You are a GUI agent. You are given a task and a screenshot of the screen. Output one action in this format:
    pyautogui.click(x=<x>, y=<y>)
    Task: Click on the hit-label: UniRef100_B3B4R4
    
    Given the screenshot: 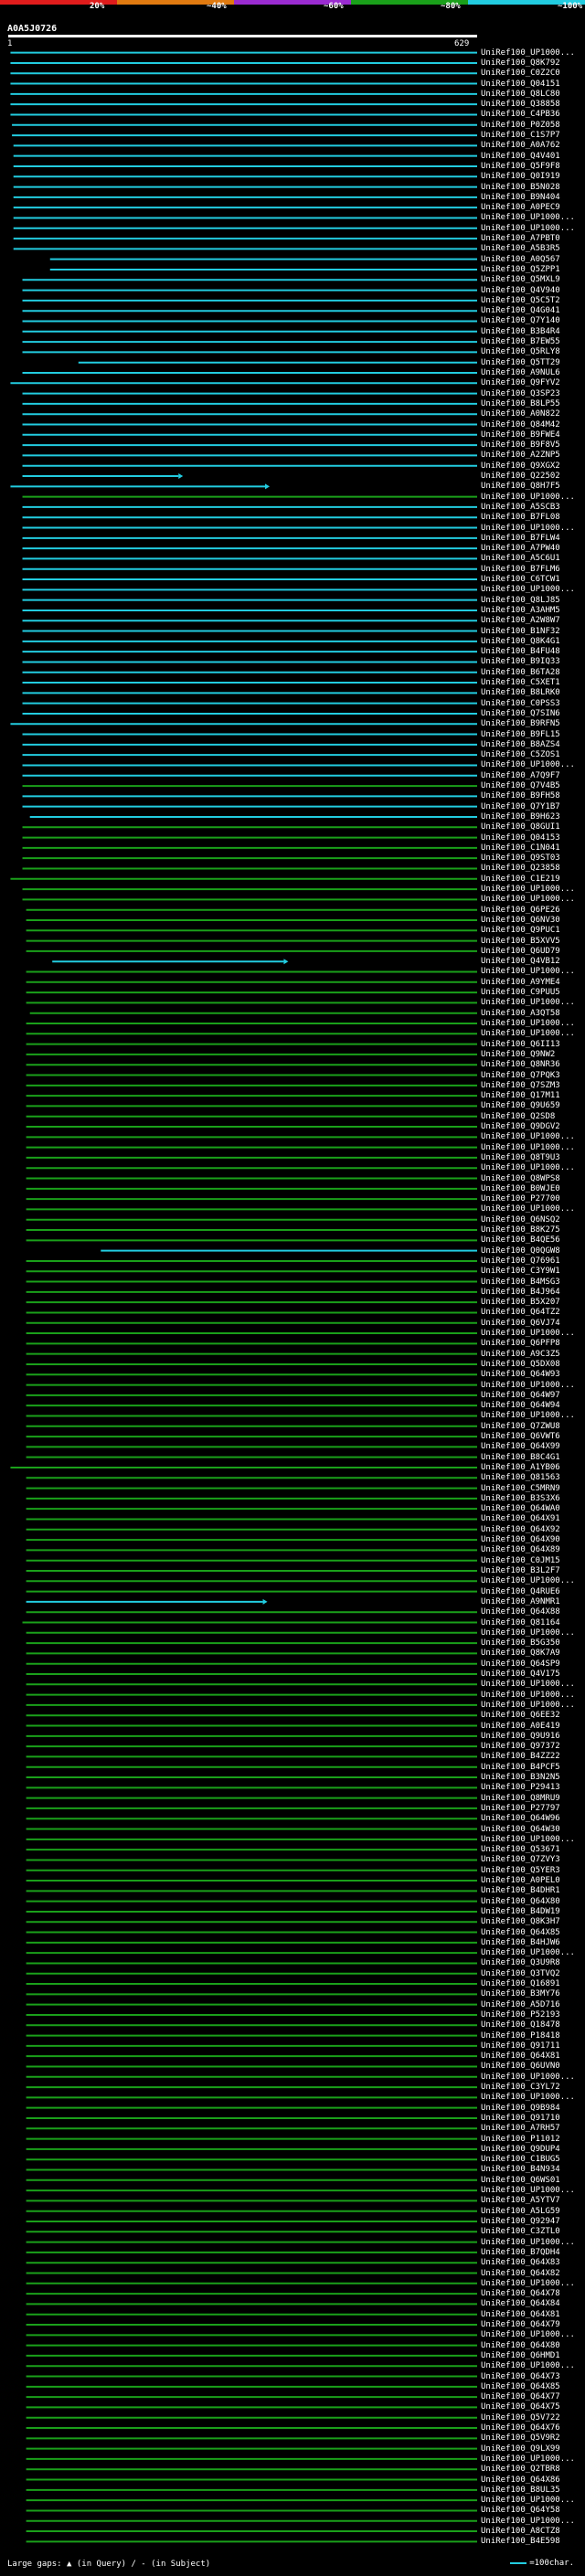 What is the action you would take?
    pyautogui.click(x=520, y=331)
    